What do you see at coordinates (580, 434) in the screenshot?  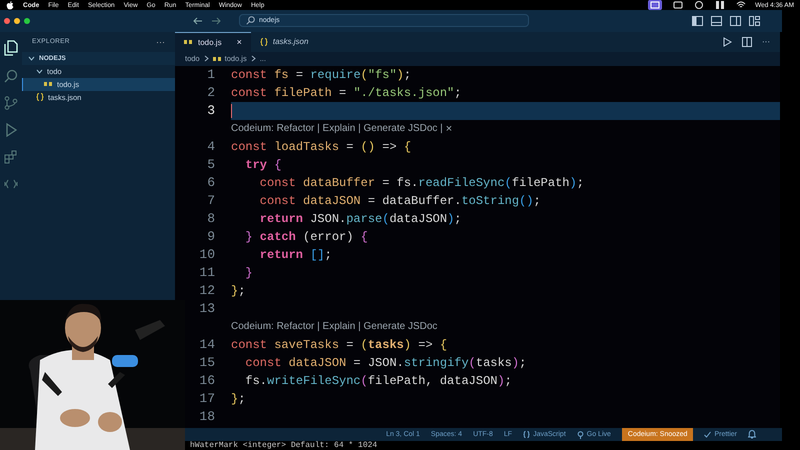 I see `radio-tower-icon` at bounding box center [580, 434].